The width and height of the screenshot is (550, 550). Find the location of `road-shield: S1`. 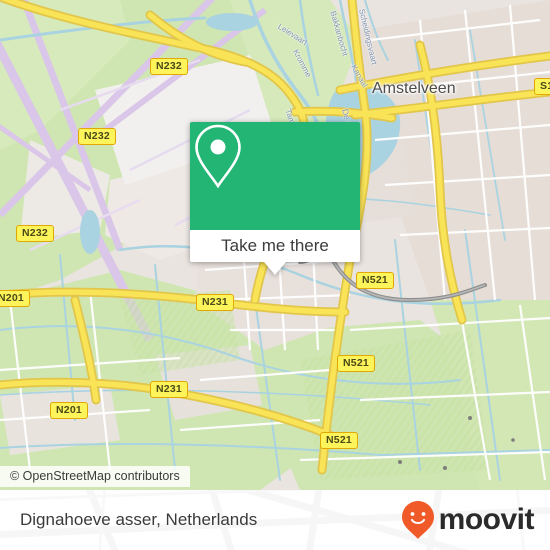

road-shield: S1 is located at coordinates (542, 86).